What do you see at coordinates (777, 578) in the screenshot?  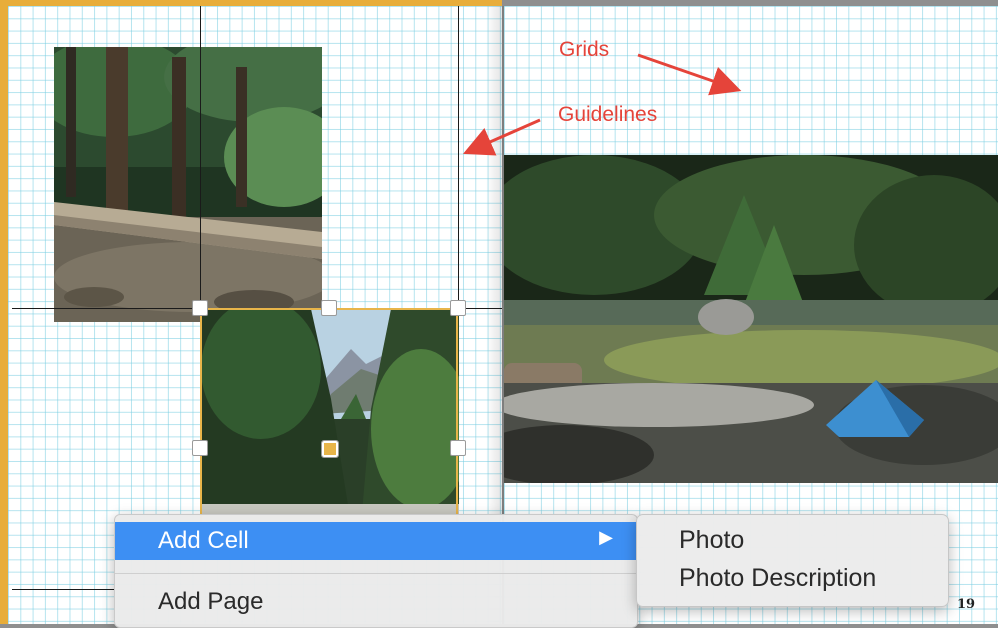 I see `submenu-item-photo-description: Photo Description` at bounding box center [777, 578].